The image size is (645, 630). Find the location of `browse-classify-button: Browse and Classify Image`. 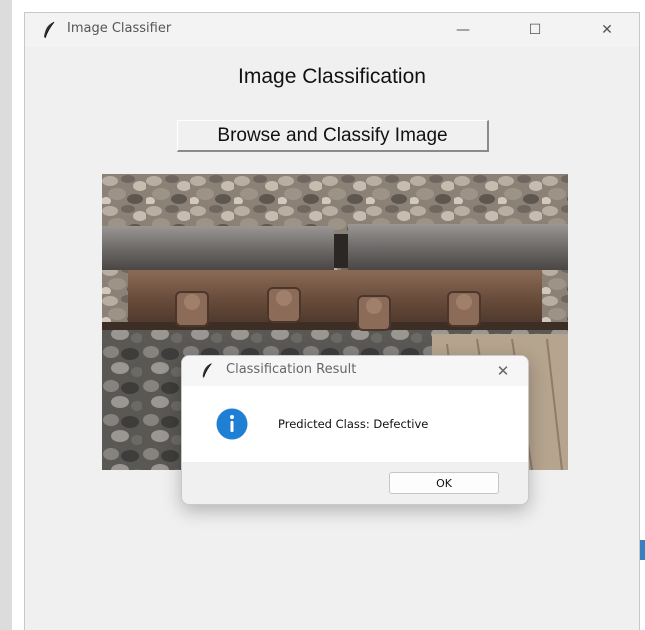

browse-classify-button: Browse and Classify Image is located at coordinates (333, 136).